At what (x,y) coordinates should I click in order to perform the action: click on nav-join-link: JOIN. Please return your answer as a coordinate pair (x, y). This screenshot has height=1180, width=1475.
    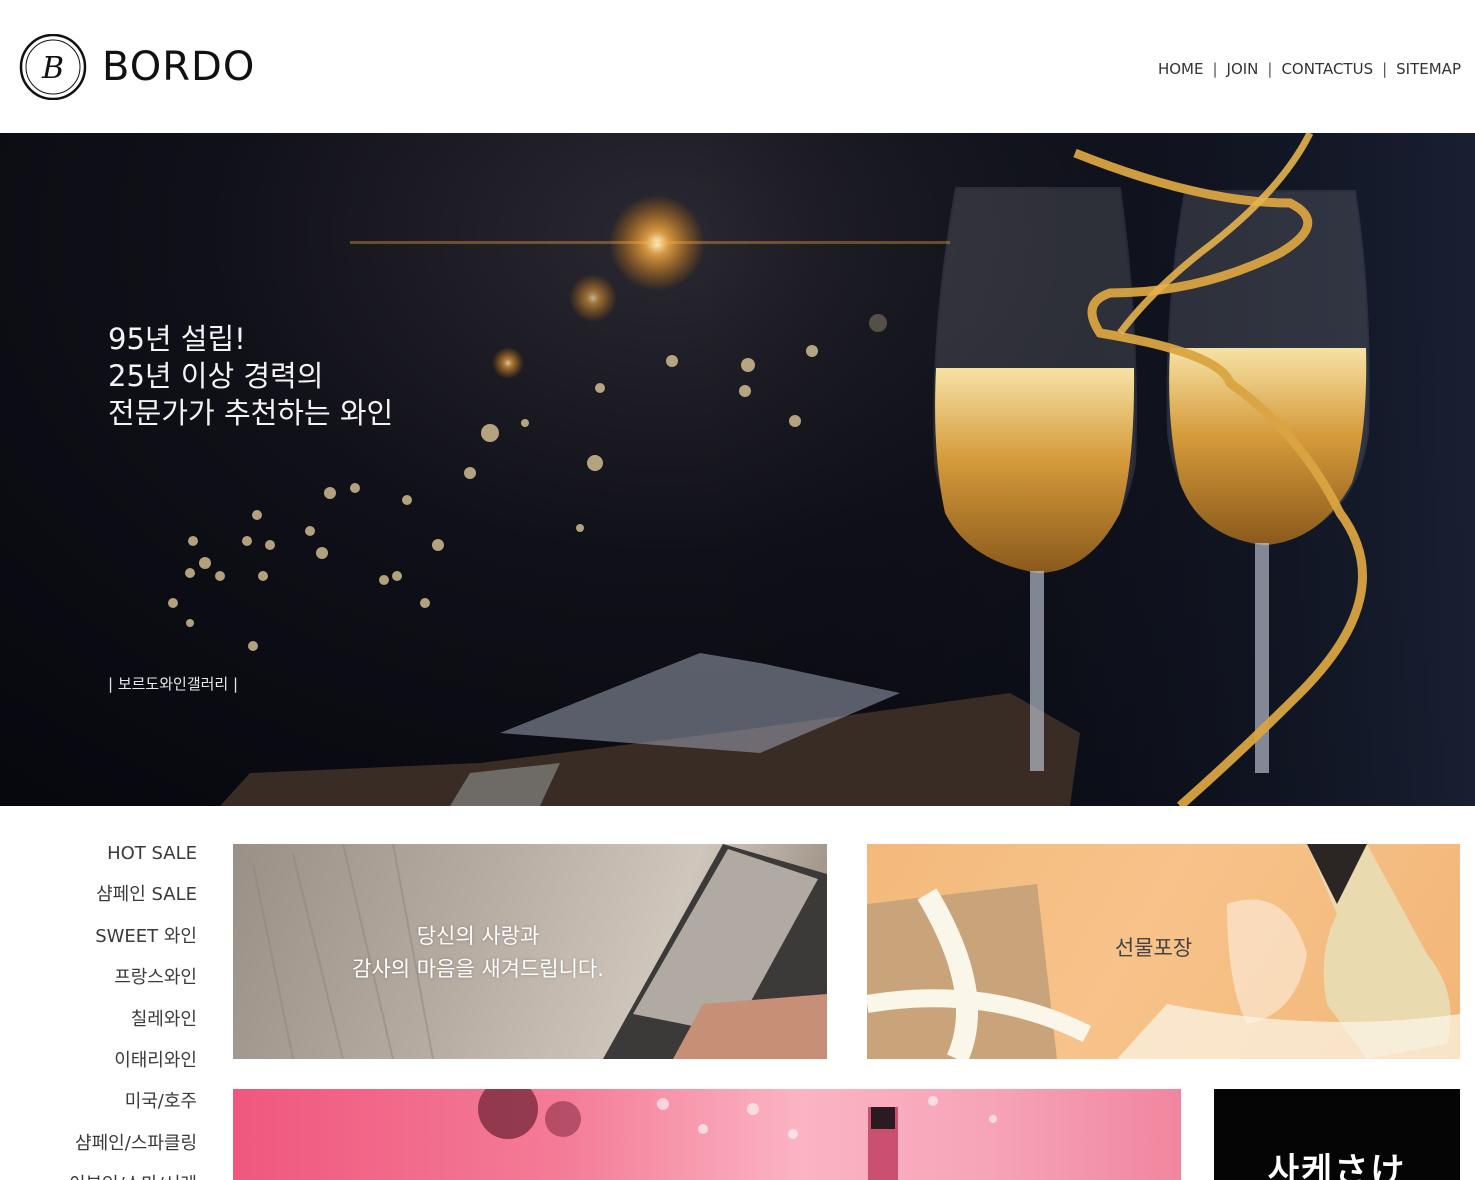
    Looking at the image, I should click on (1243, 69).